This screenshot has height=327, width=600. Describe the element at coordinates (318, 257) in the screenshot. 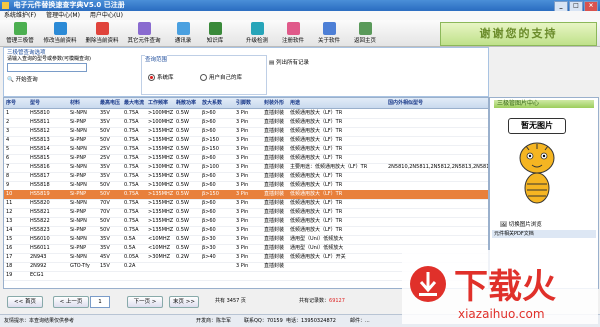

I see `cell-col-usage: 低频通用放大（LF）开关` at that location.